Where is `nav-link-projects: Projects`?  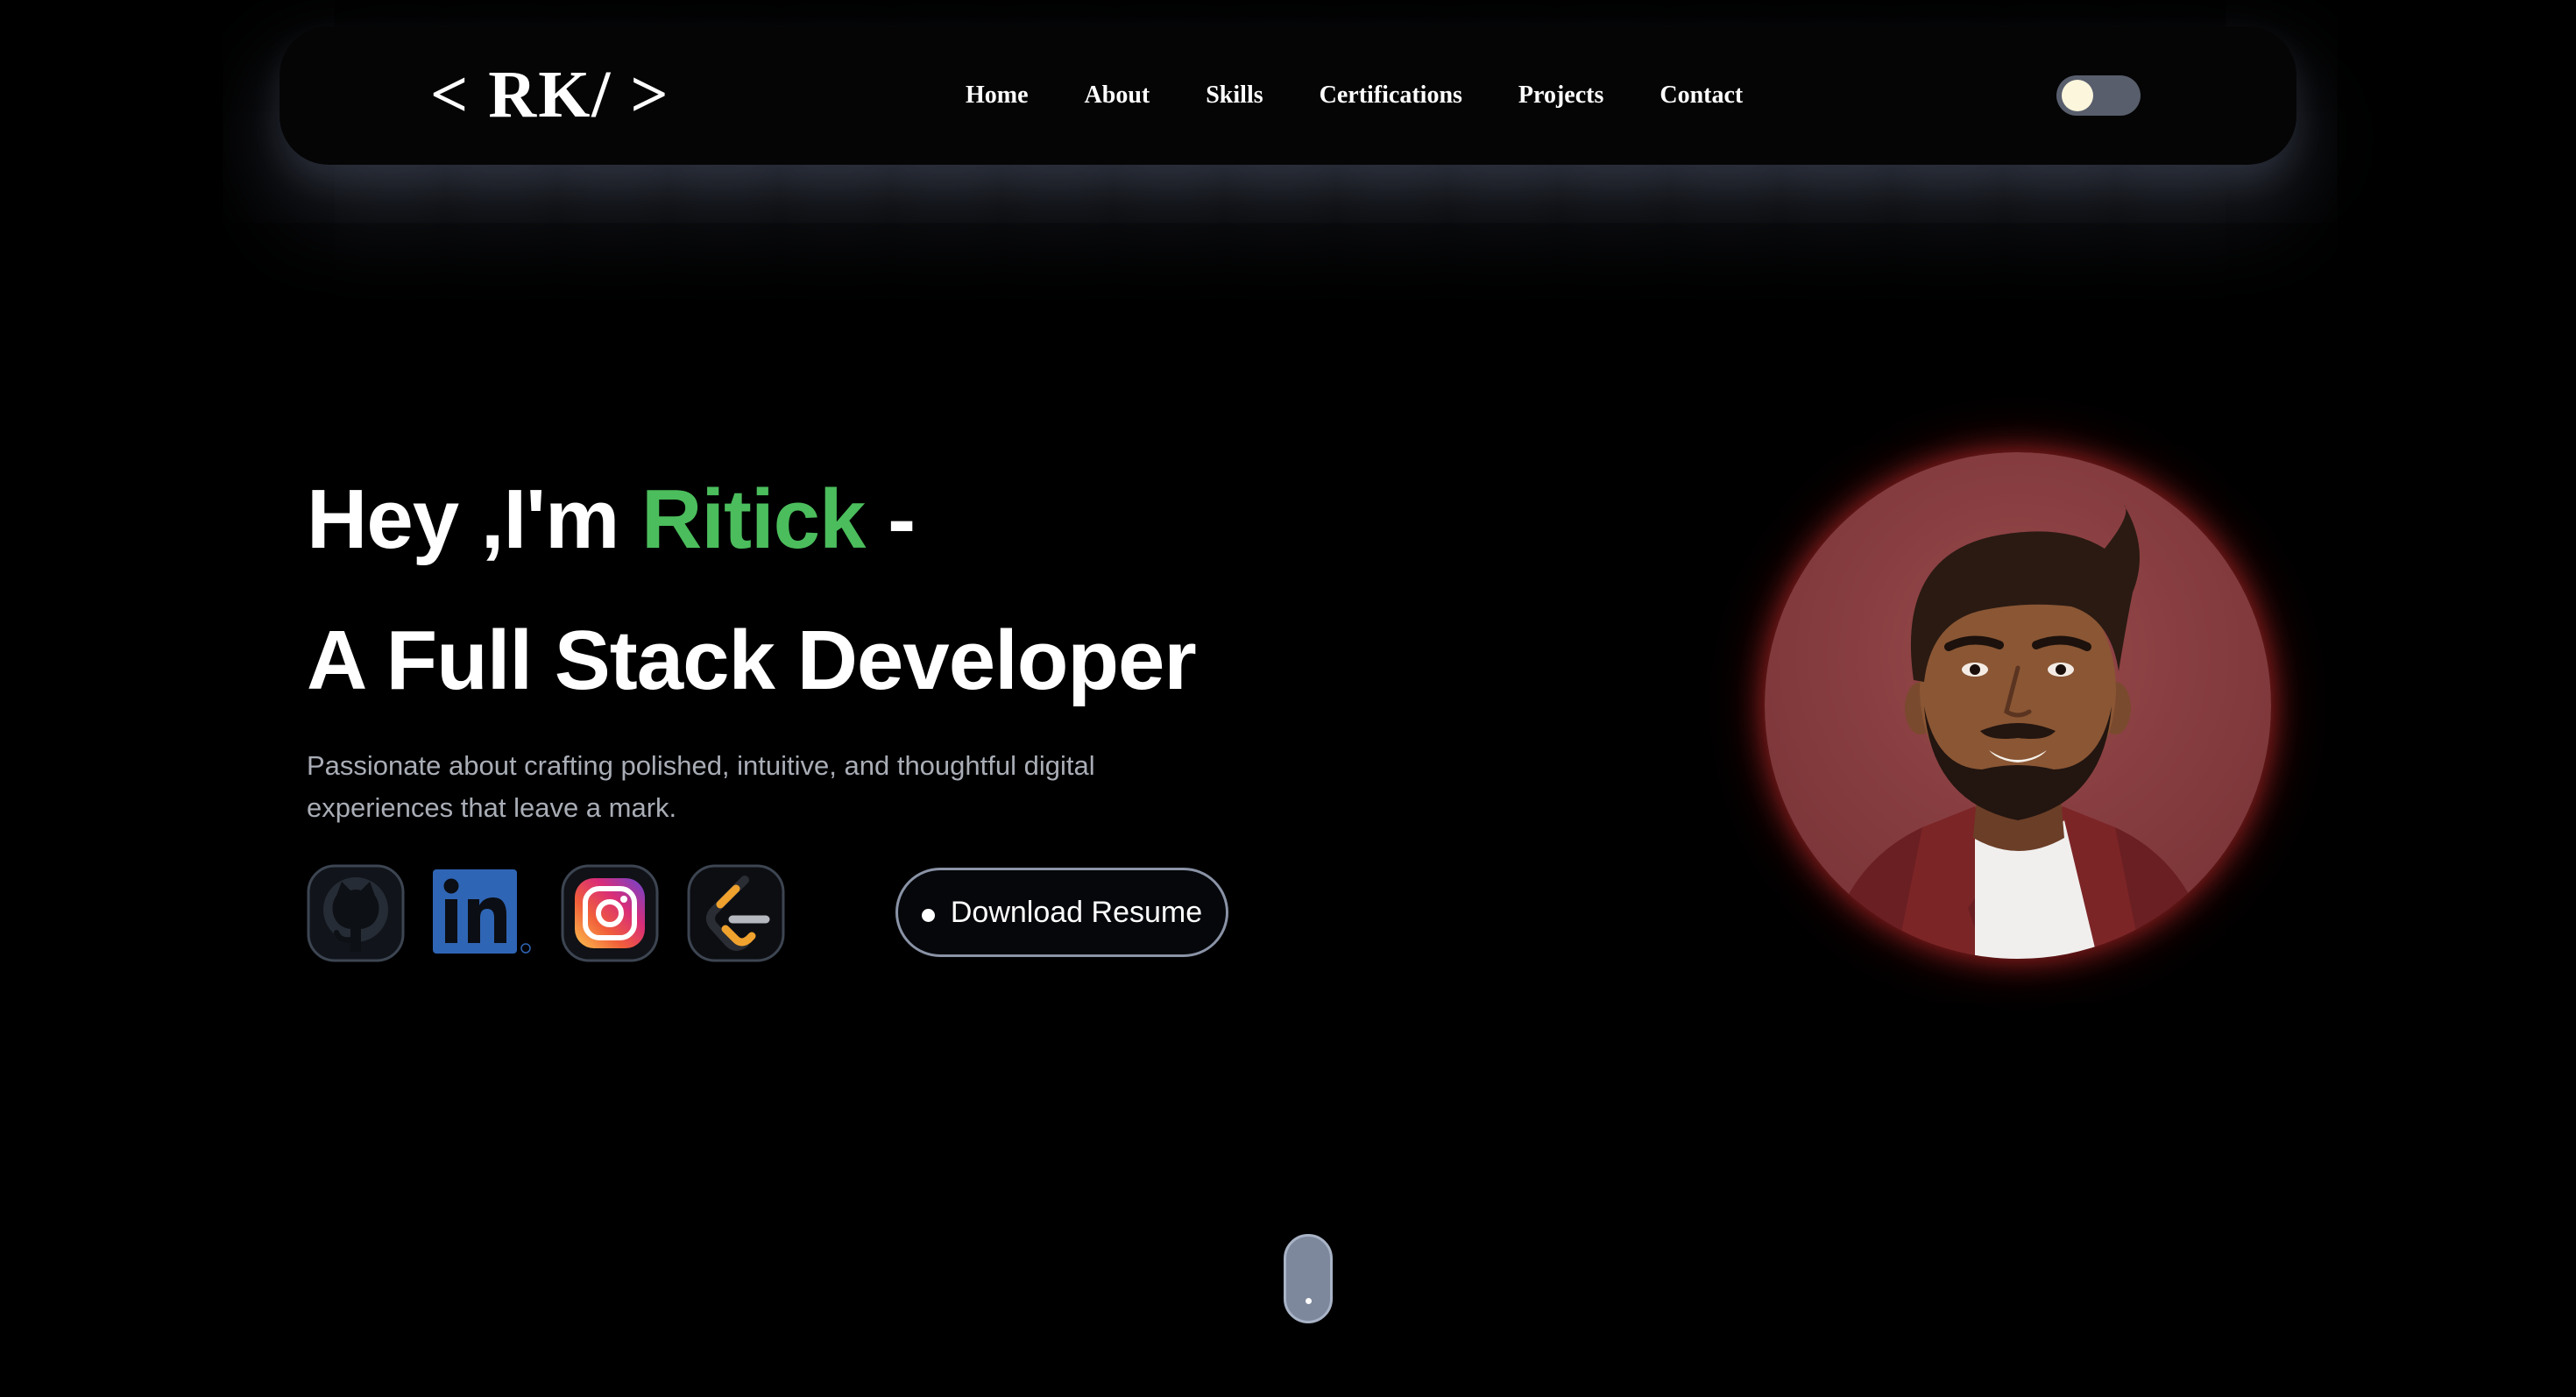 nav-link-projects: Projects is located at coordinates (1560, 96).